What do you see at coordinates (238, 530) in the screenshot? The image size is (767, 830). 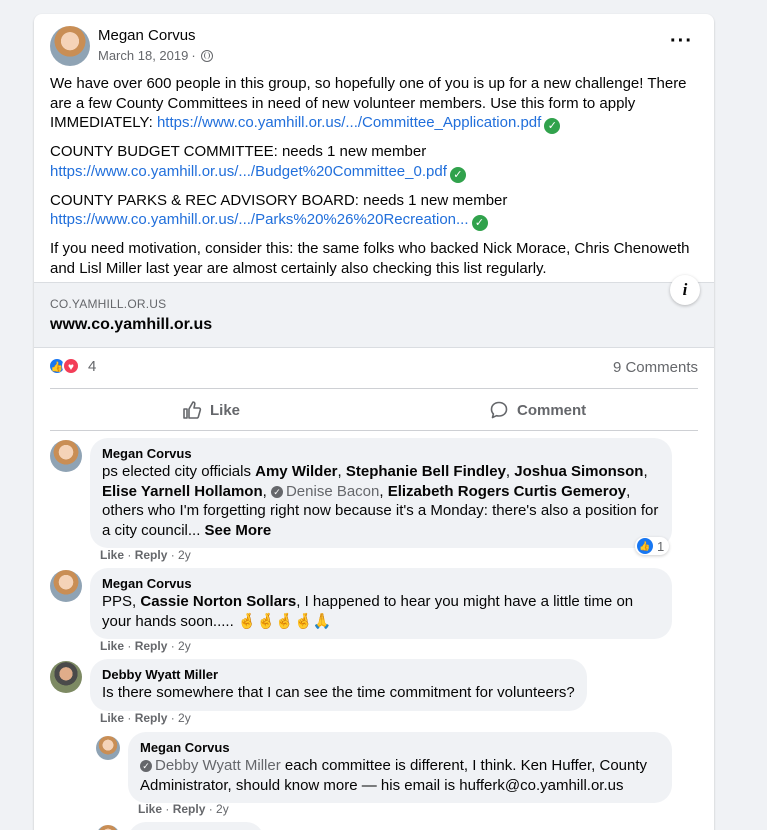 I see `see-more-link: See More` at bounding box center [238, 530].